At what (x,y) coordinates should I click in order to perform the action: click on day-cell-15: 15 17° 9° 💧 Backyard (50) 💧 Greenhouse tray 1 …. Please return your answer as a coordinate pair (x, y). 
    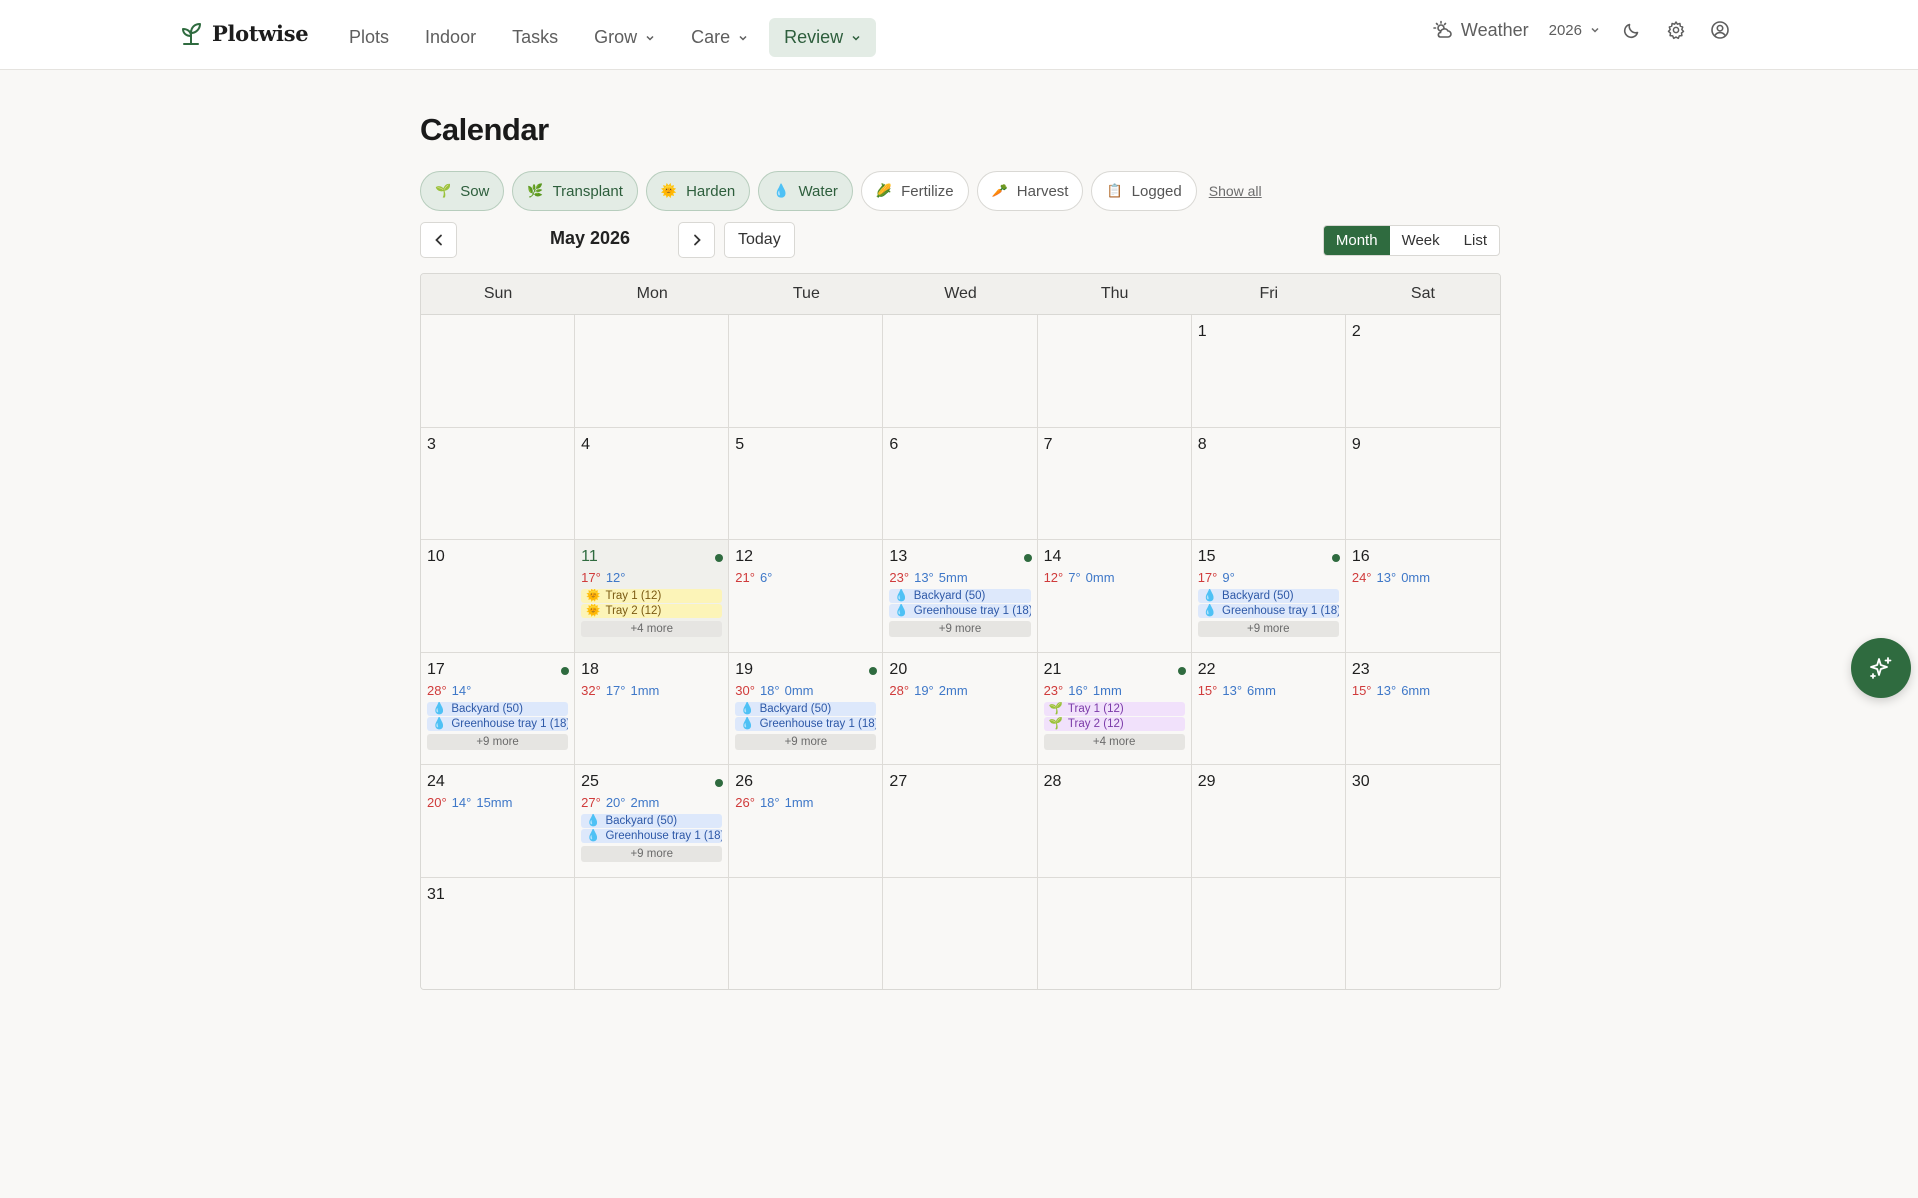
    Looking at the image, I should click on (1268, 596).